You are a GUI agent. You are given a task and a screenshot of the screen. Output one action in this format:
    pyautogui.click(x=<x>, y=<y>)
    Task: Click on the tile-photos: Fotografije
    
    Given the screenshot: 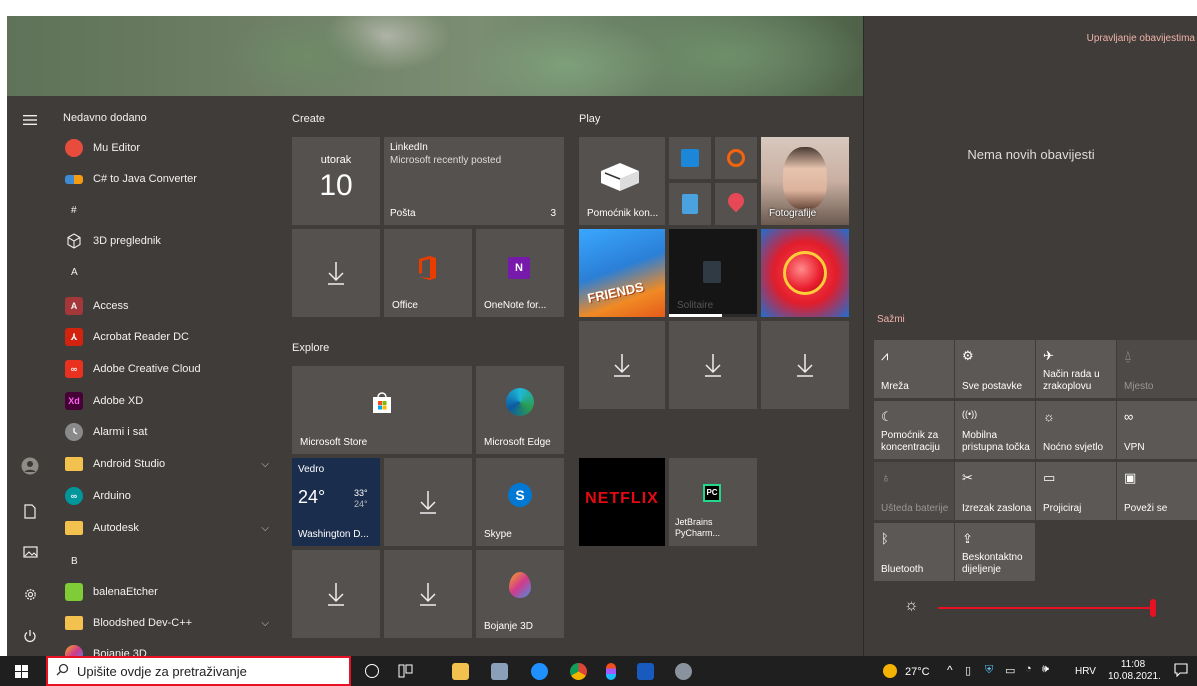 What is the action you would take?
    pyautogui.click(x=805, y=181)
    